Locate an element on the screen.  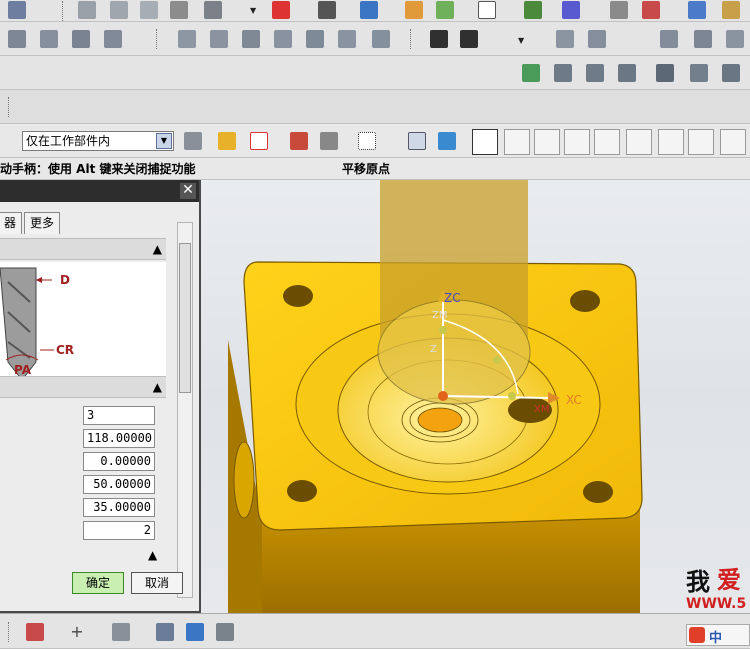
filter-funnel-icon is located at coordinates (227, 141).